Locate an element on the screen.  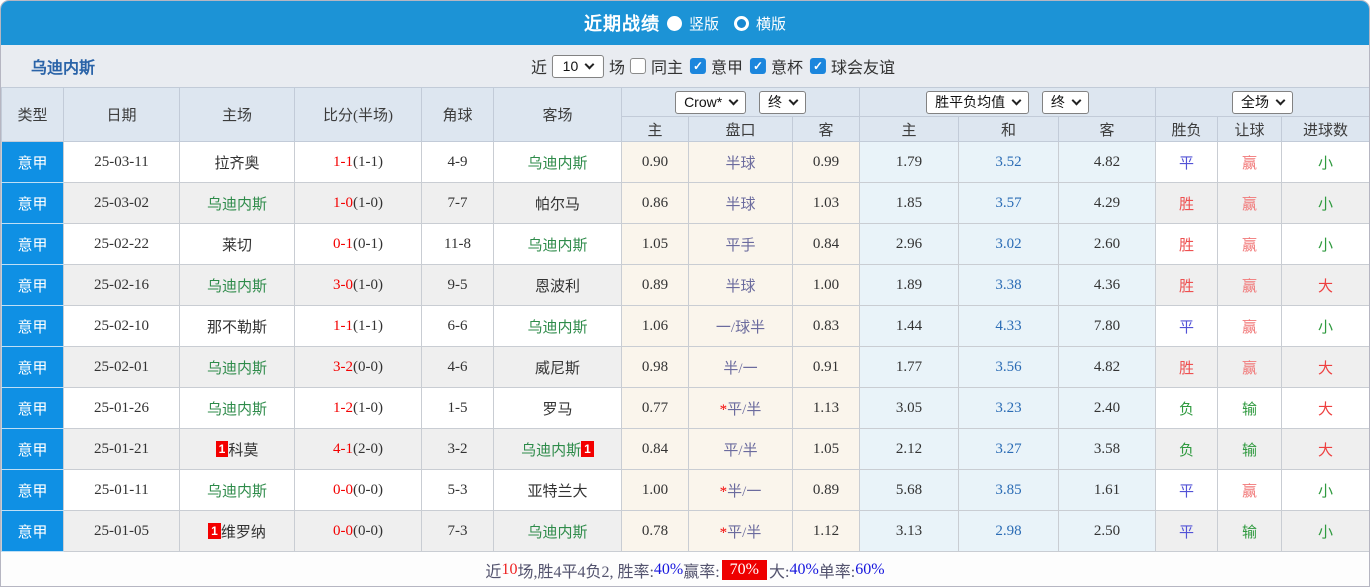
horizontal-layout-label: 横版 is located at coordinates (771, 23).